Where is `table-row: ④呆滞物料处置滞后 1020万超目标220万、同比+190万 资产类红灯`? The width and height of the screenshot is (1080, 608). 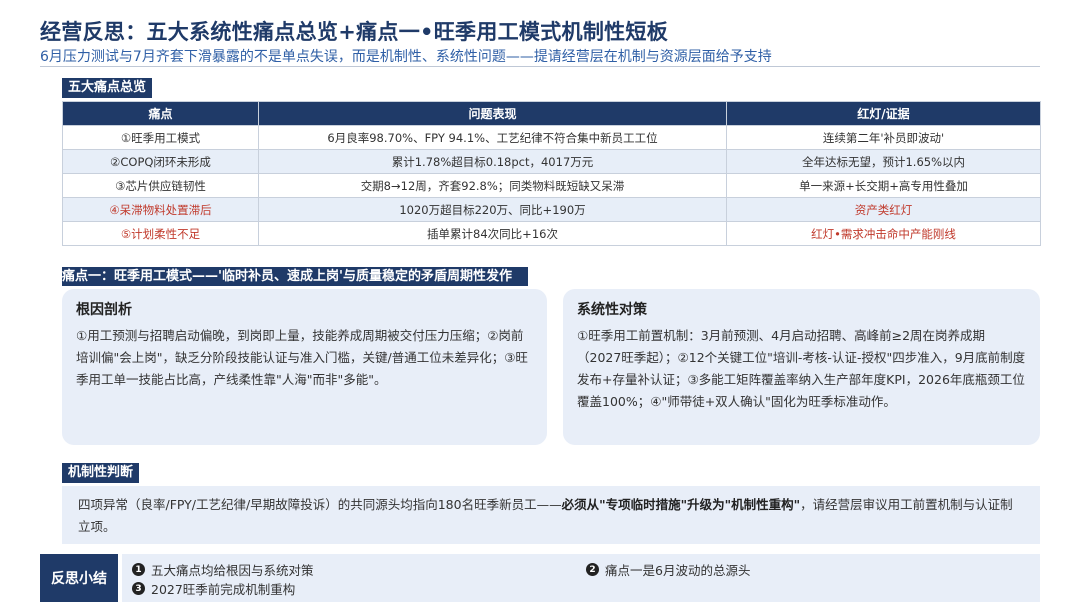
table-row: ④呆滞物料处置滞后 1020万超目标220万、同比+190万 资产类红灯 is located at coordinates (551, 209).